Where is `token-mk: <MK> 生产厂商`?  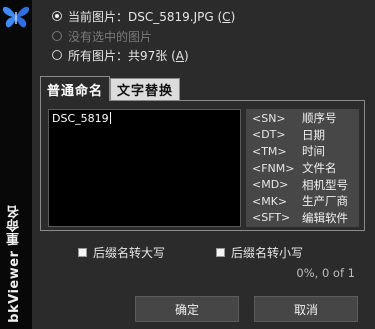
token-mk: <MK> 生产厂商 is located at coordinates (302, 201).